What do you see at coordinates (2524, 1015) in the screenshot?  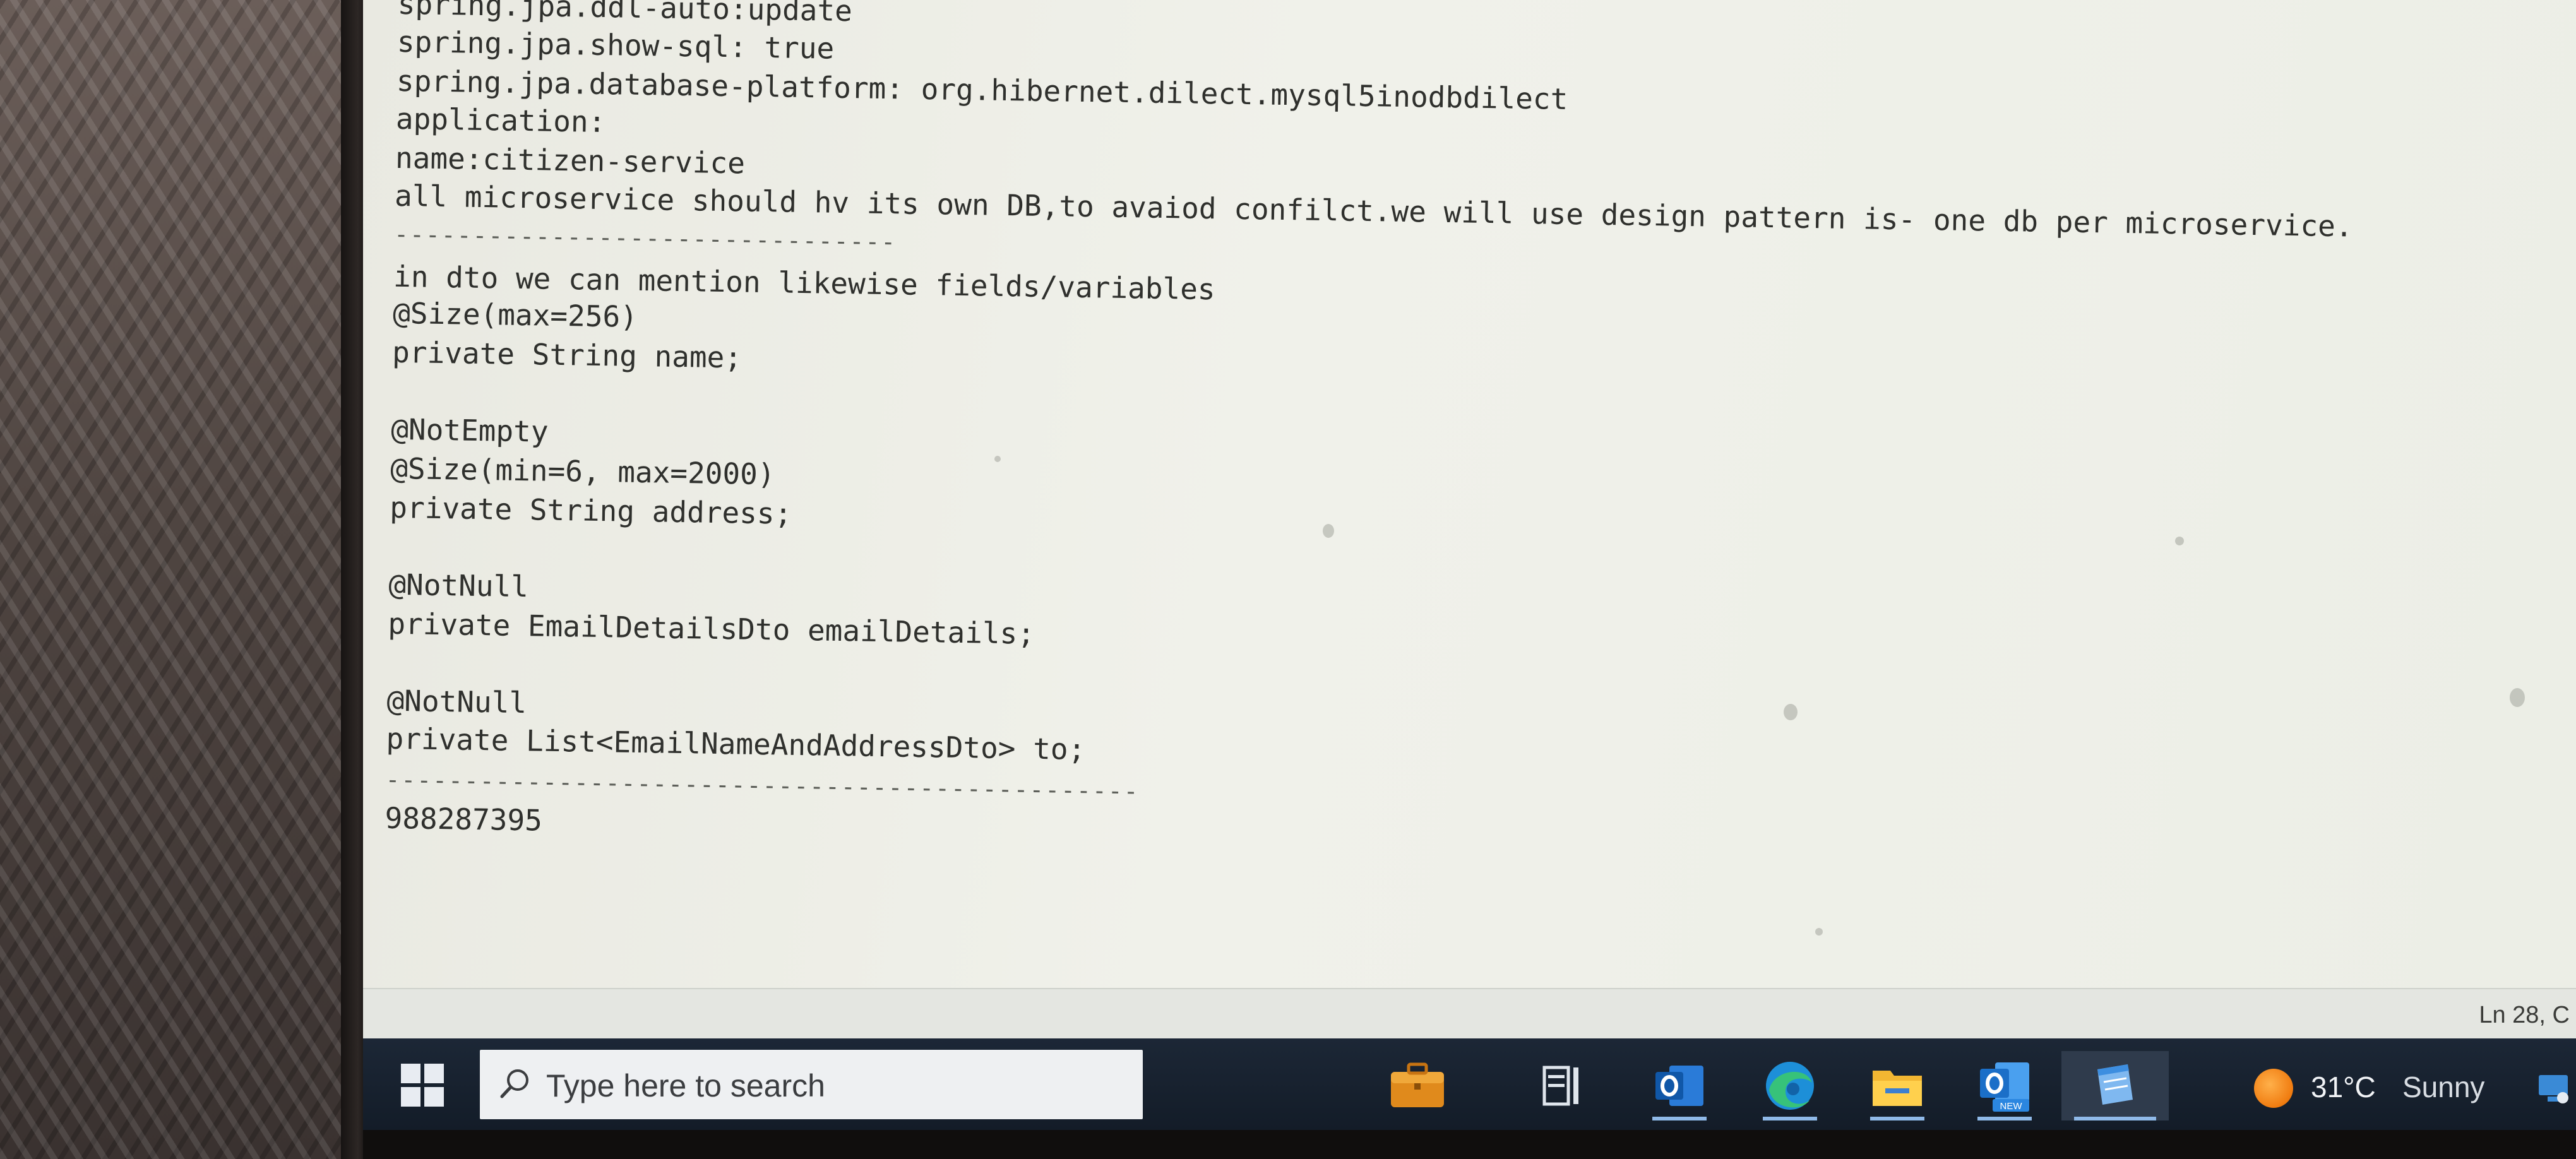 I see `cursor-position: Ln 28, C` at bounding box center [2524, 1015].